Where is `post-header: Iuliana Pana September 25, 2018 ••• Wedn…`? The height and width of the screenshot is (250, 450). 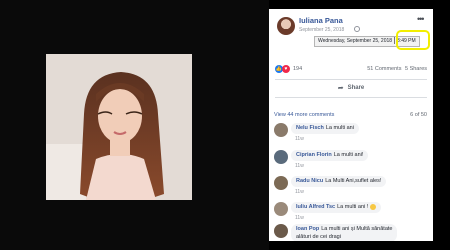
post-header: Iuliana Pana September 25, 2018 ••• Wedn… is located at coordinates (351, 34).